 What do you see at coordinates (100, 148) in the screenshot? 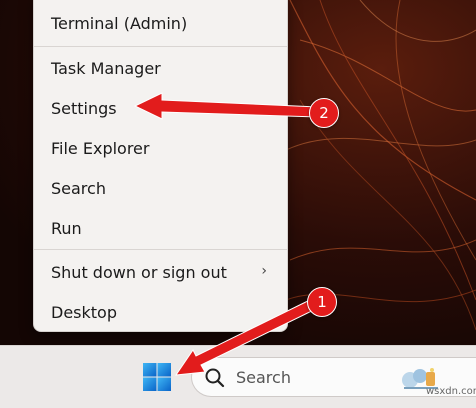
I see `menu-item-label: File Explorer` at bounding box center [100, 148].